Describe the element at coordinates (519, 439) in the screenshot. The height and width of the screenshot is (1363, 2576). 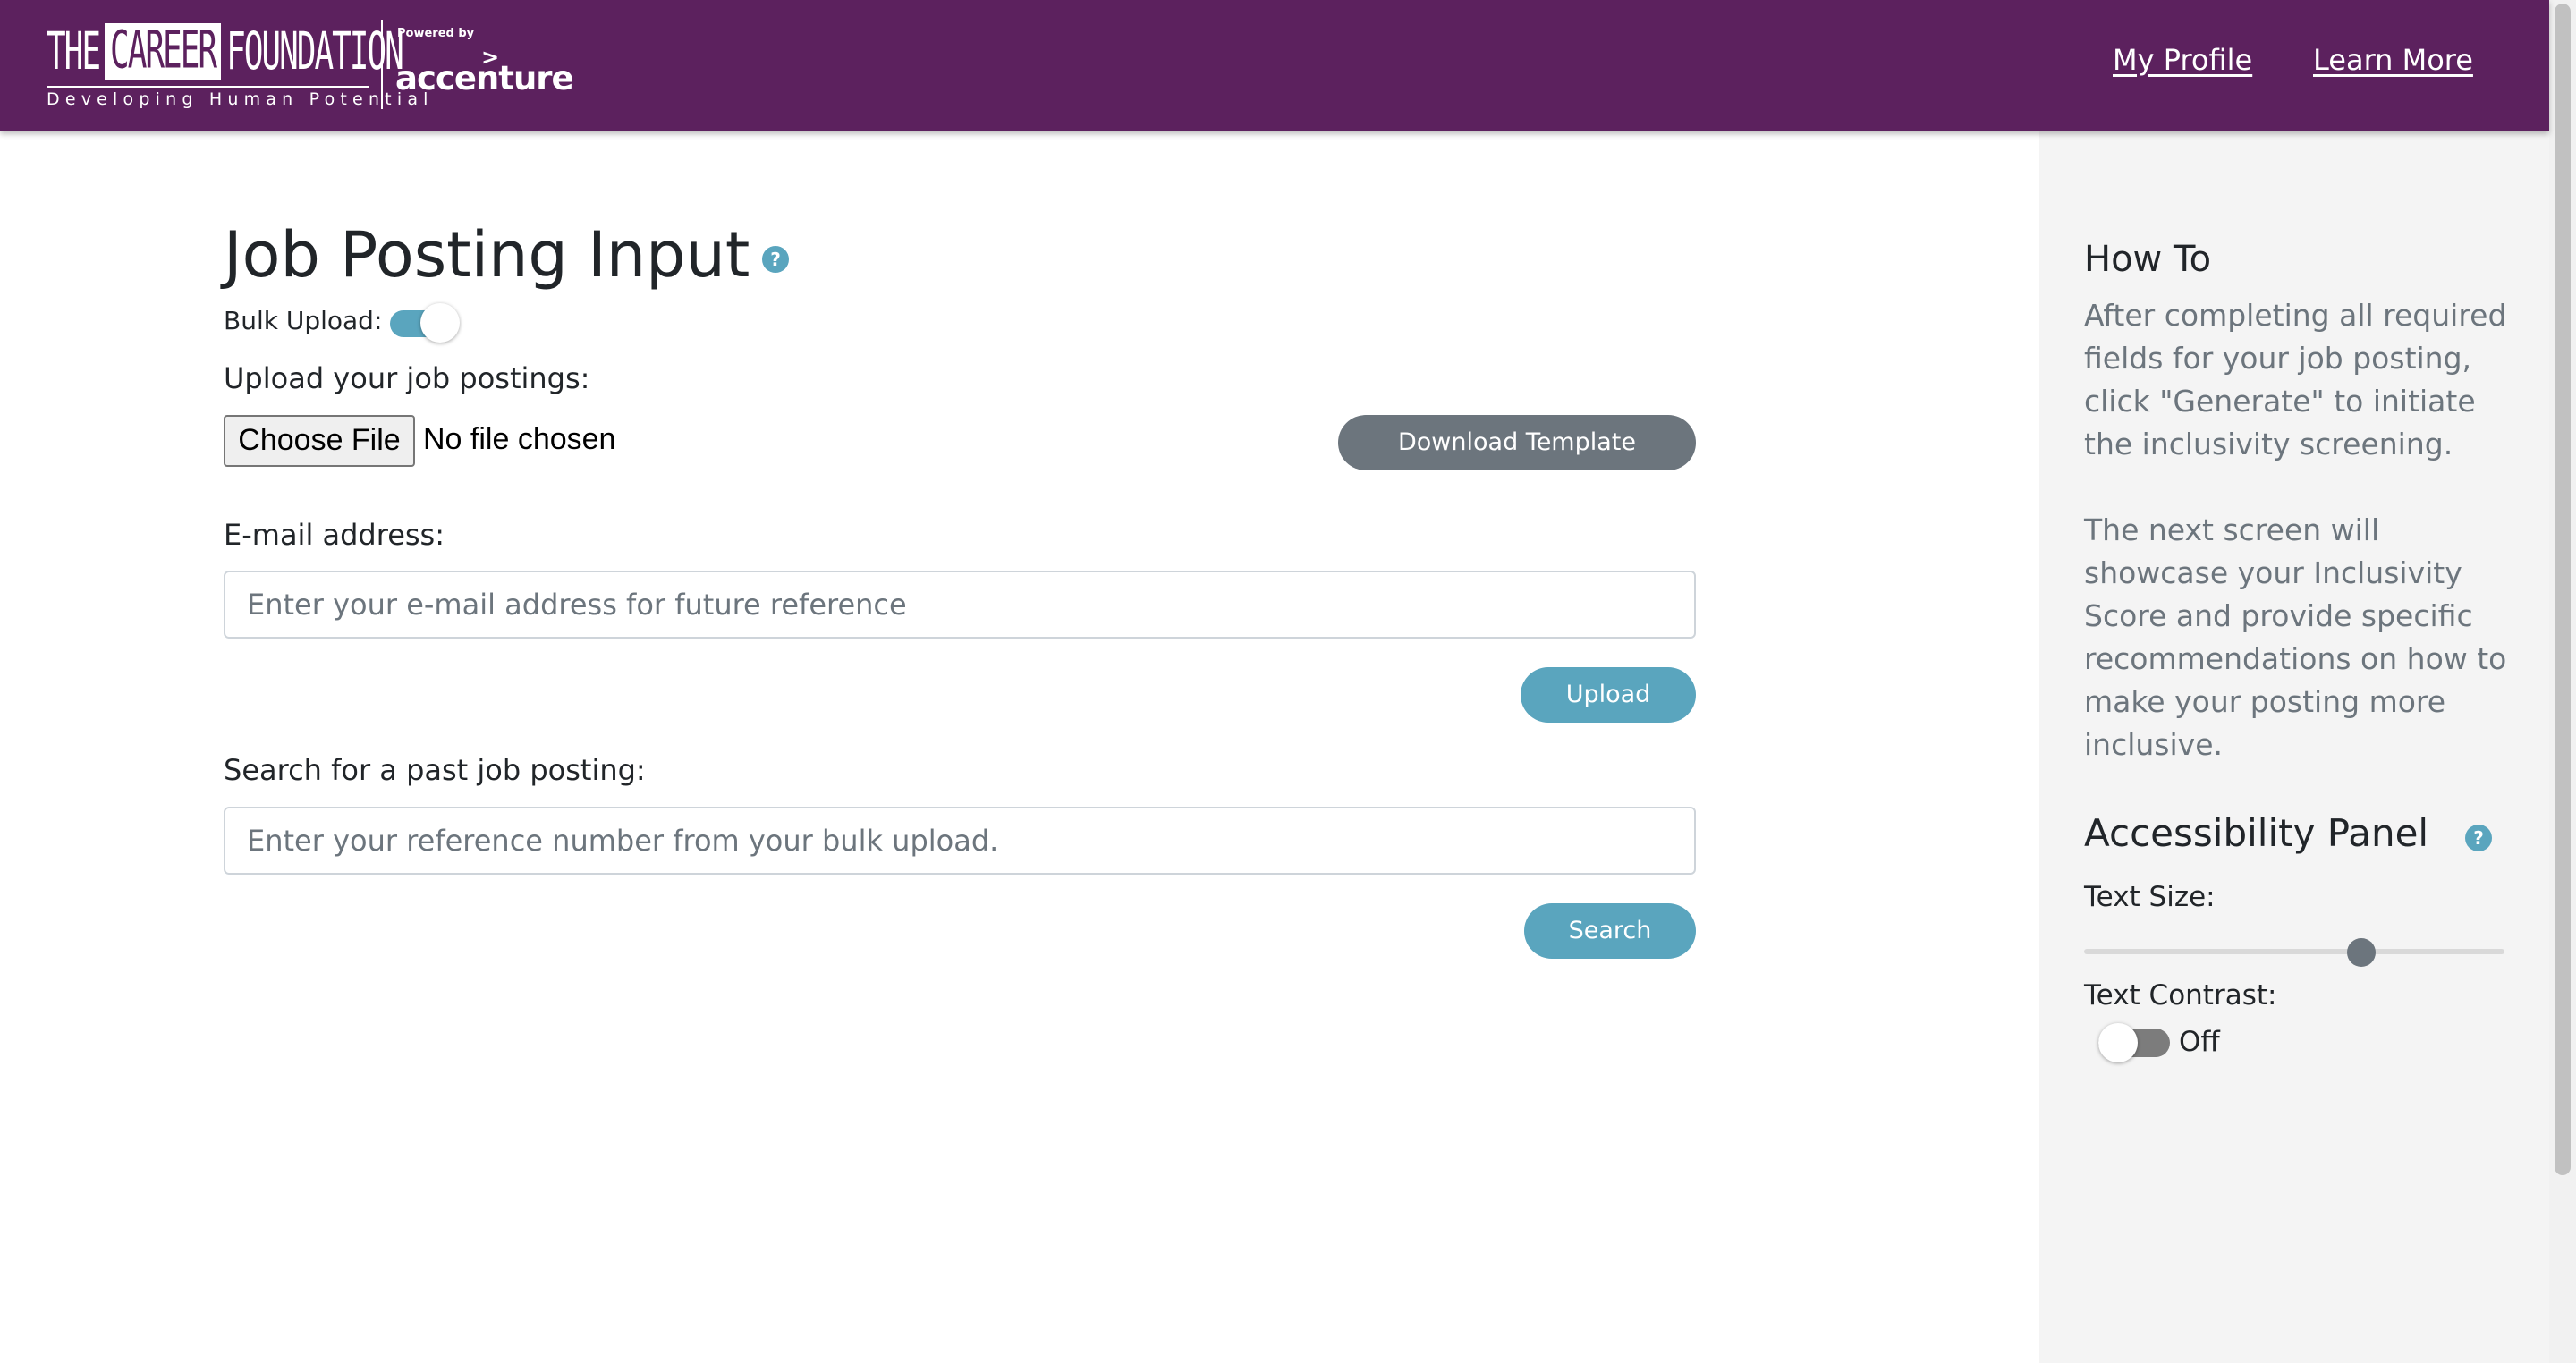
I see `file-status-text: No file chosen` at that location.